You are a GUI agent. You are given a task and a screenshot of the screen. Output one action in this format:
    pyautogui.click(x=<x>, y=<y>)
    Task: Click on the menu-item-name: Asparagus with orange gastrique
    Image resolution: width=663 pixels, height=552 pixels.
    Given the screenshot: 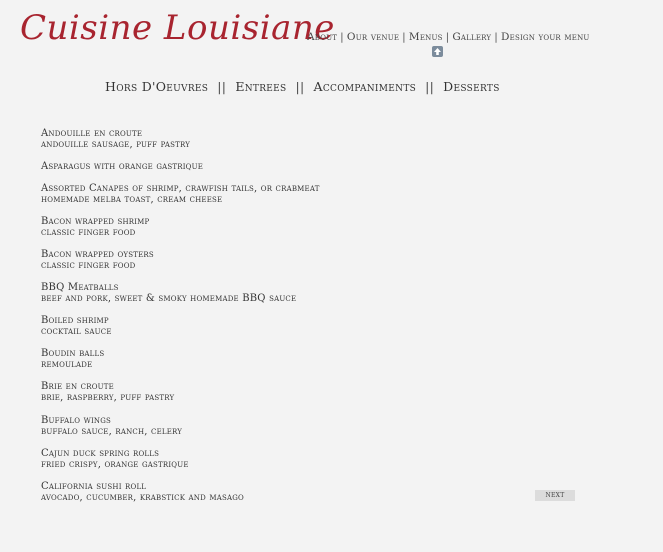 What is the action you would take?
    pyautogui.click(x=122, y=166)
    